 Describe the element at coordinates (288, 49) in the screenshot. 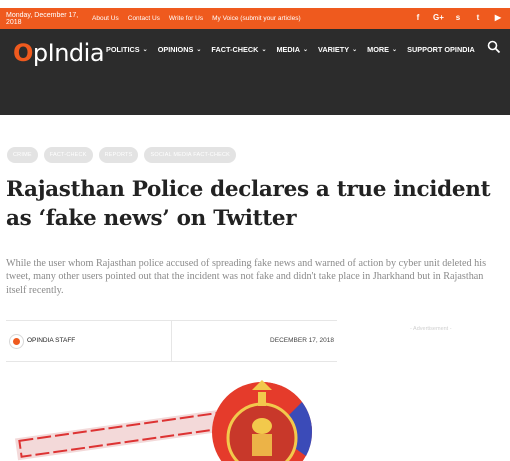

I see `nav-label: MEDIA` at that location.